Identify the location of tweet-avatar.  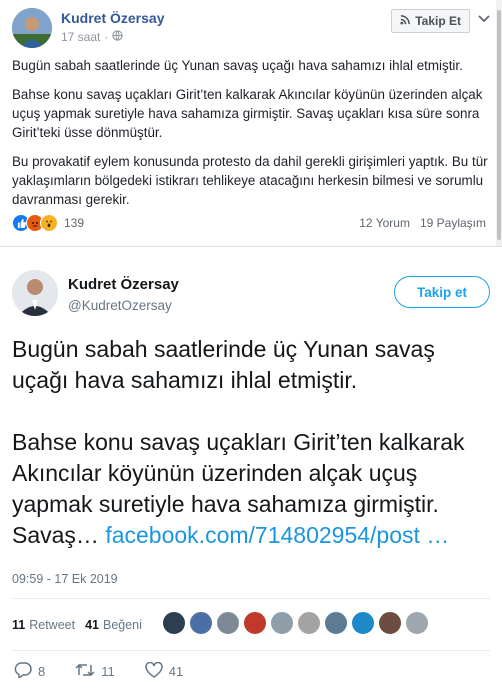
(35, 293).